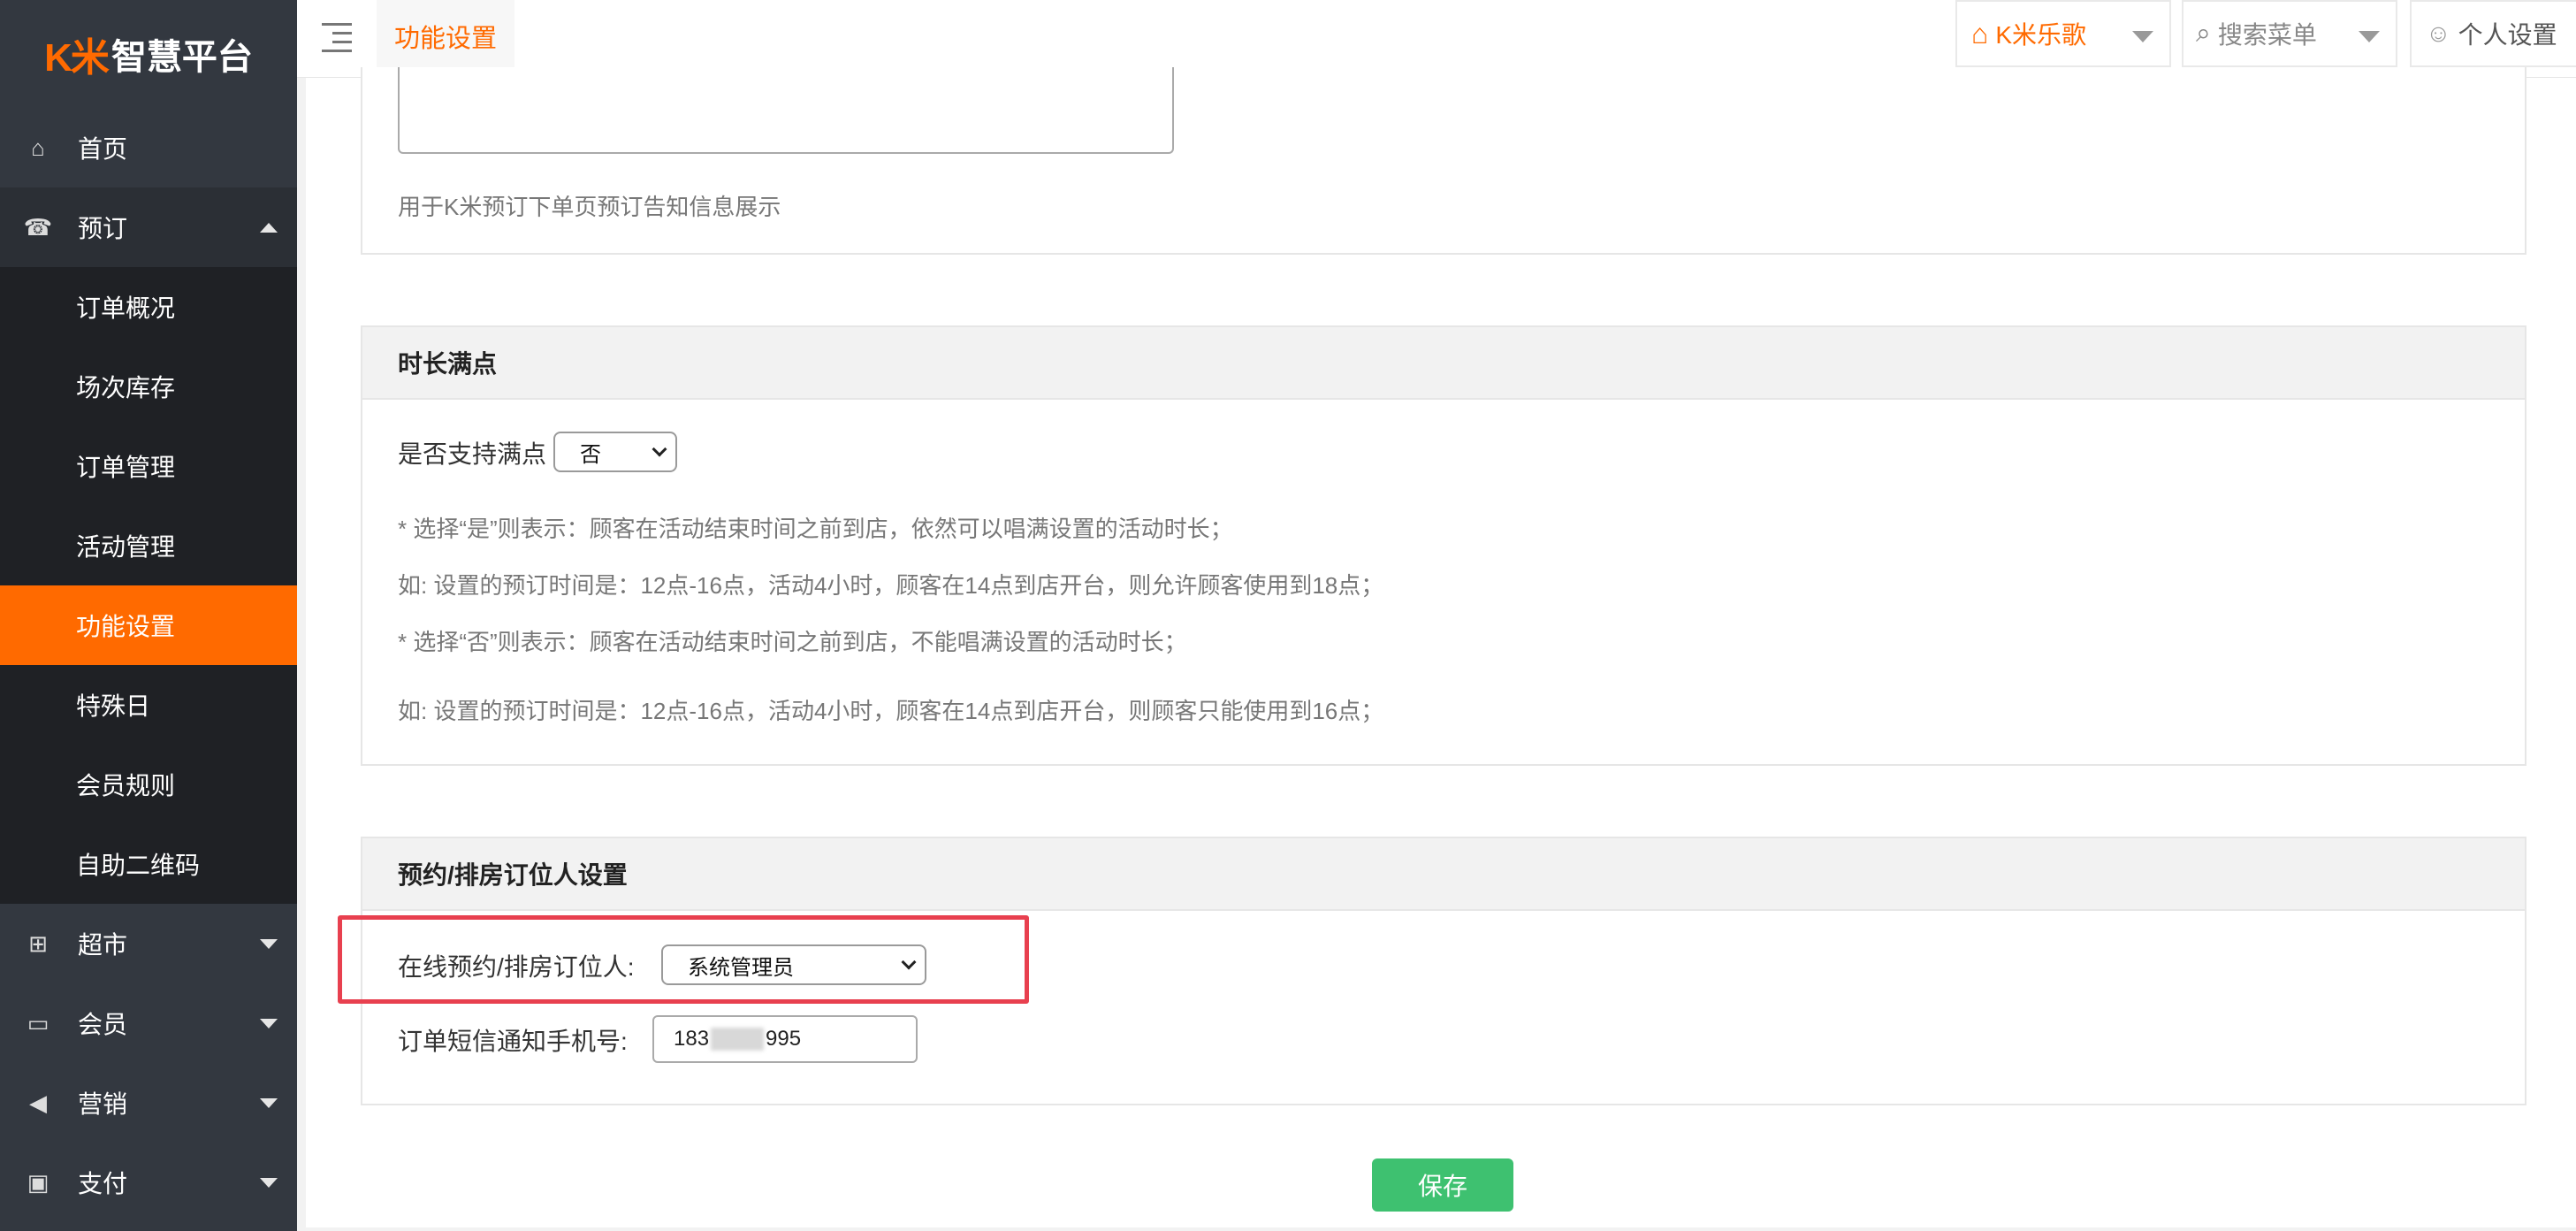 The height and width of the screenshot is (1231, 2576). What do you see at coordinates (182, 57) in the screenshot?
I see `brand-name: 智慧平台` at bounding box center [182, 57].